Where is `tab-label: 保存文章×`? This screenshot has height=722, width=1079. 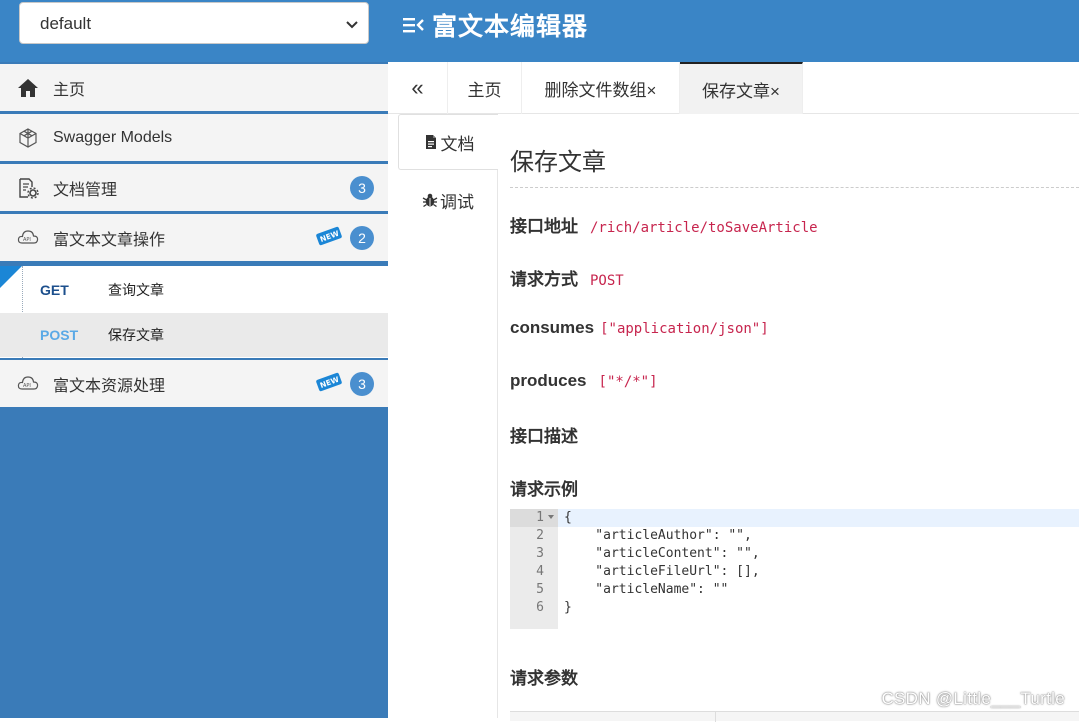
tab-label: 保存文章× is located at coordinates (741, 91).